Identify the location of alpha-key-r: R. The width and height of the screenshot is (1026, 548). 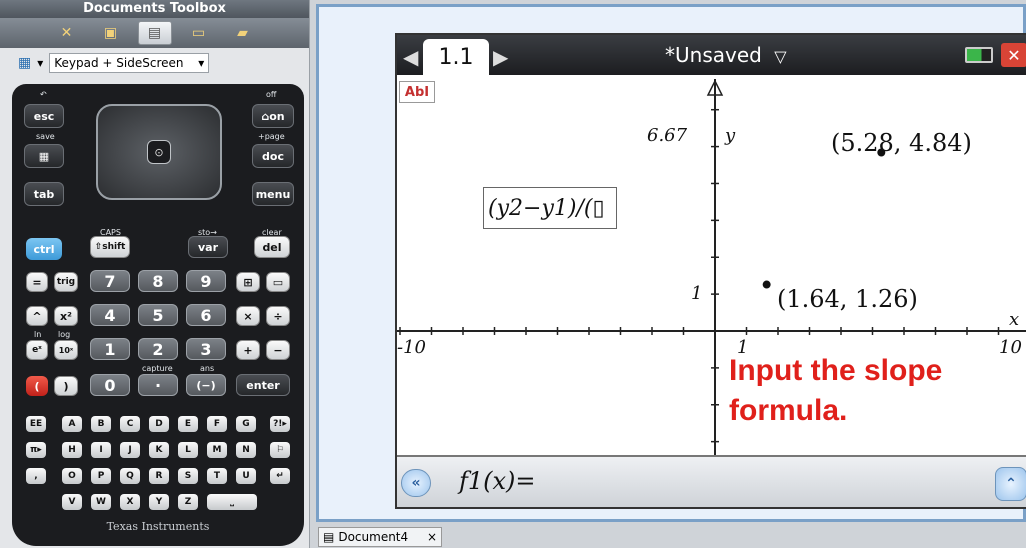
(159, 476).